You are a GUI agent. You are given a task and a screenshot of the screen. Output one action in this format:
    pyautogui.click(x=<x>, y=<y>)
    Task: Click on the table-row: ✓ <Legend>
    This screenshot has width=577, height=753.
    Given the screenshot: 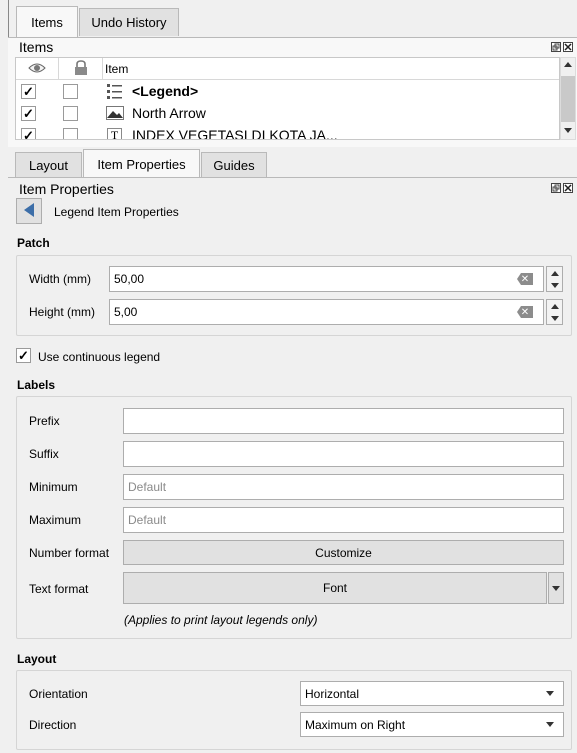 What is the action you would take?
    pyautogui.click(x=287, y=92)
    